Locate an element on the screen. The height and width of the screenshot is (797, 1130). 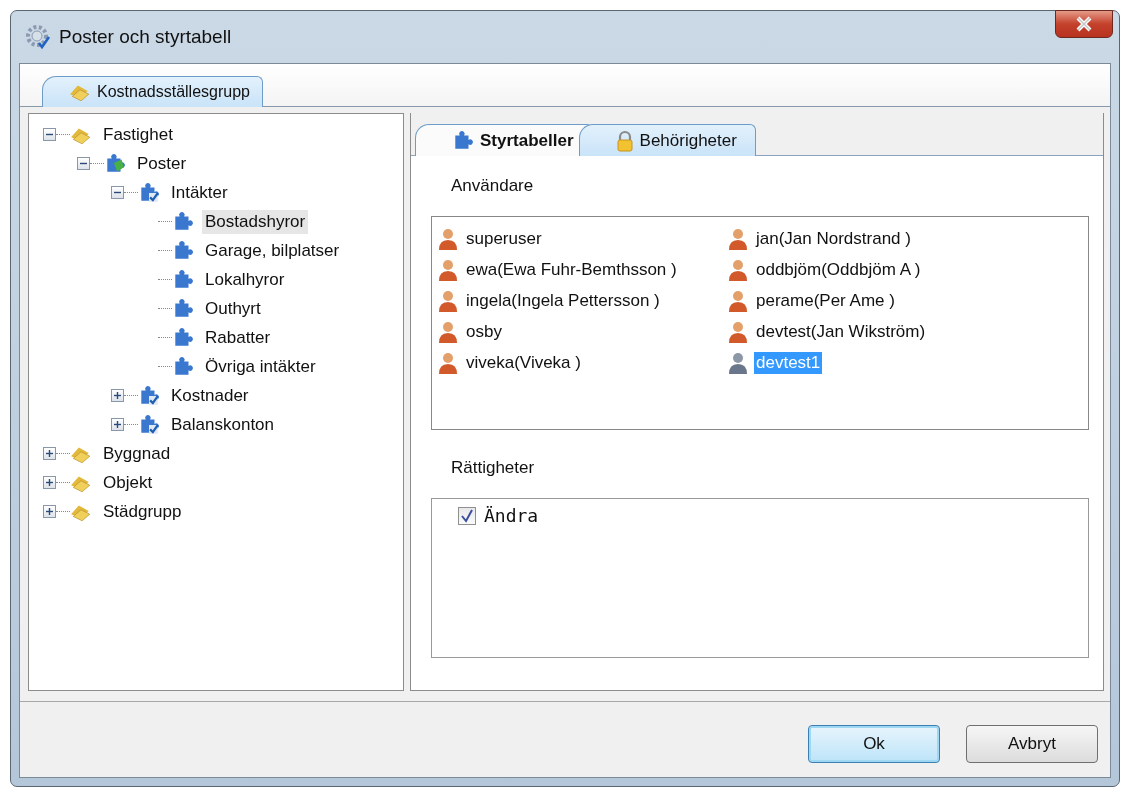
user-item: superuser is located at coordinates (504, 238).